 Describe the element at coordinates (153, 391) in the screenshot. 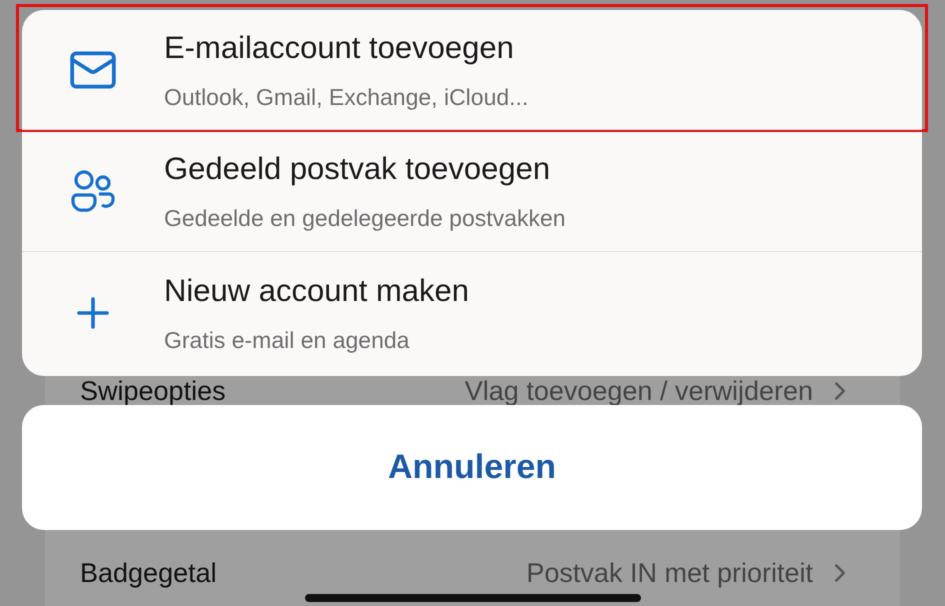

I see `setting-label: Swipeopties` at that location.